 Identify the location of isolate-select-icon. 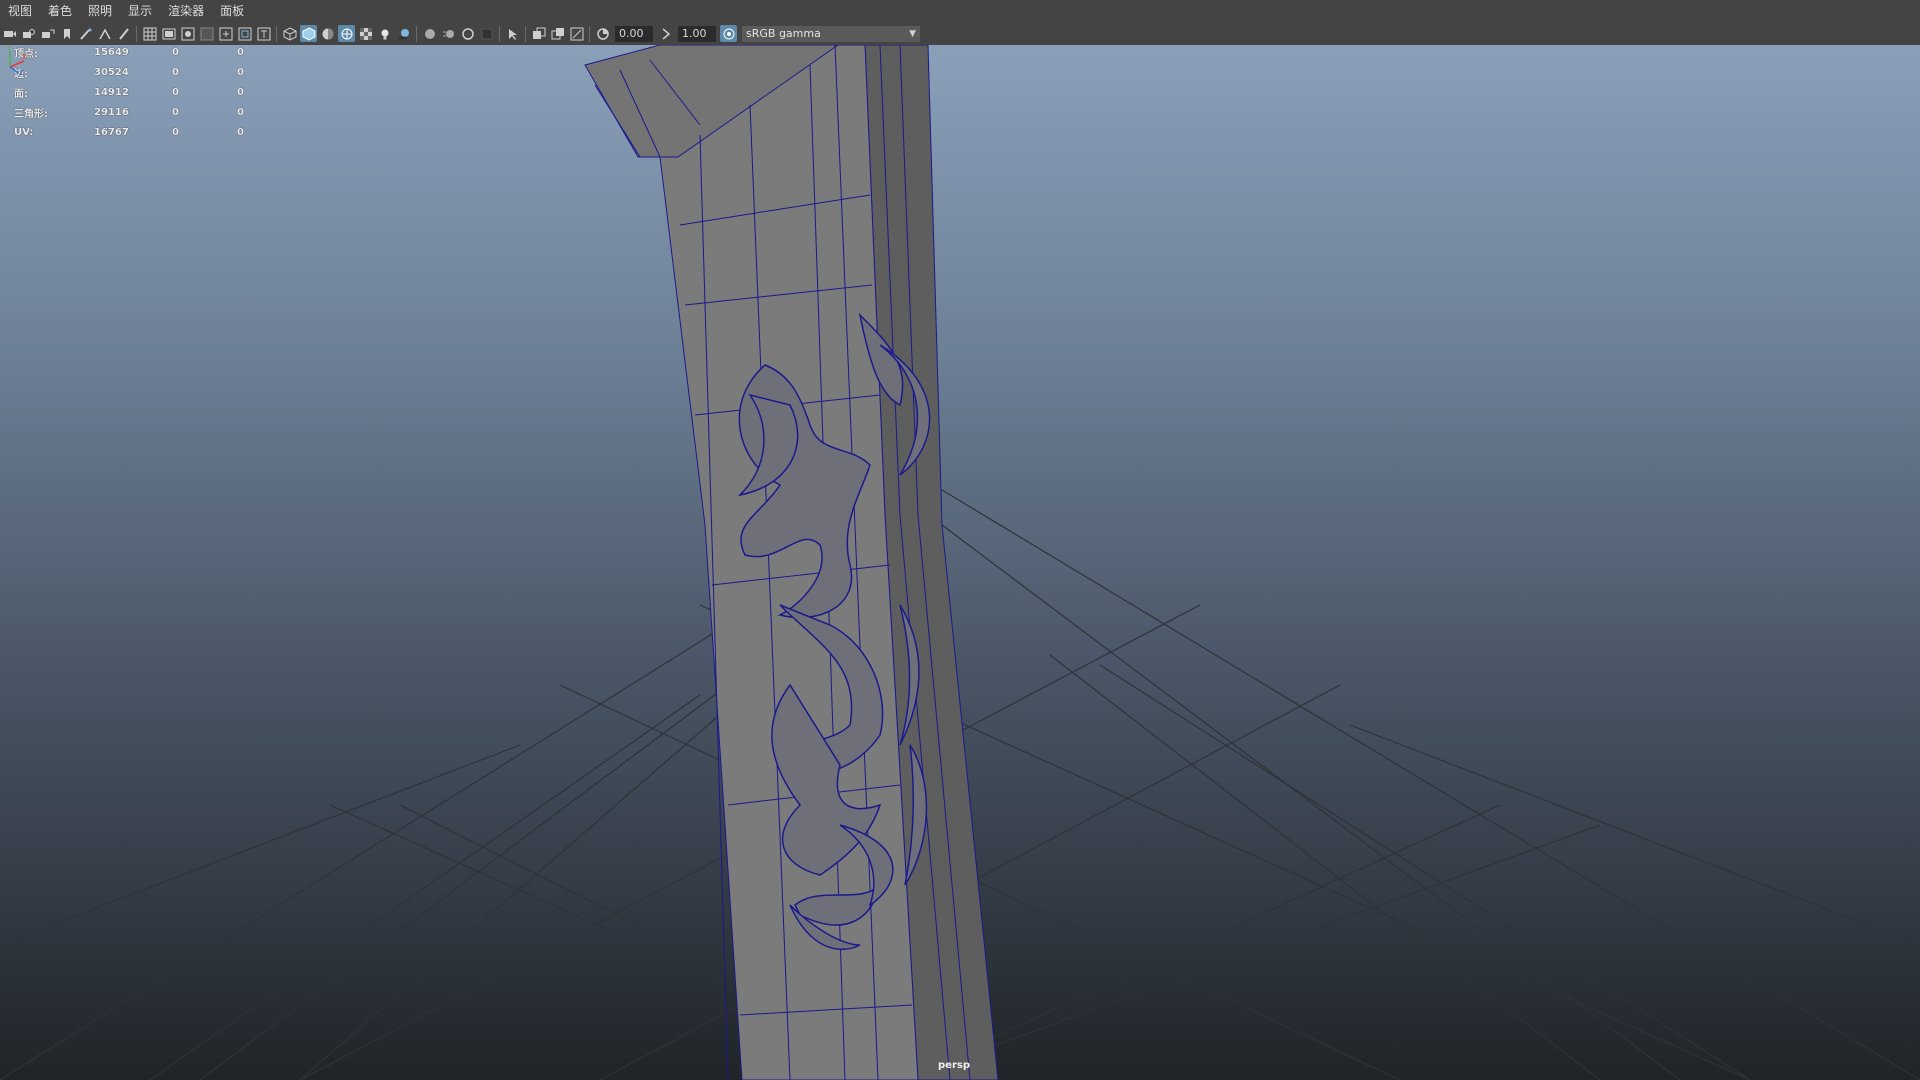
(512, 33).